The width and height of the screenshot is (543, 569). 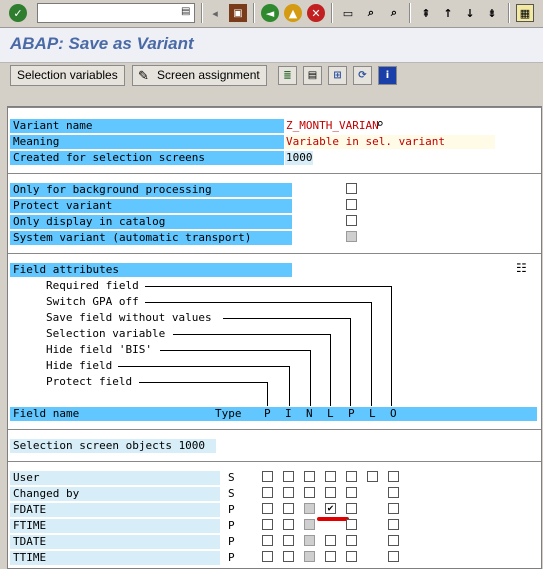 I want to click on col-field-name: Field name, so click(x=46, y=413).